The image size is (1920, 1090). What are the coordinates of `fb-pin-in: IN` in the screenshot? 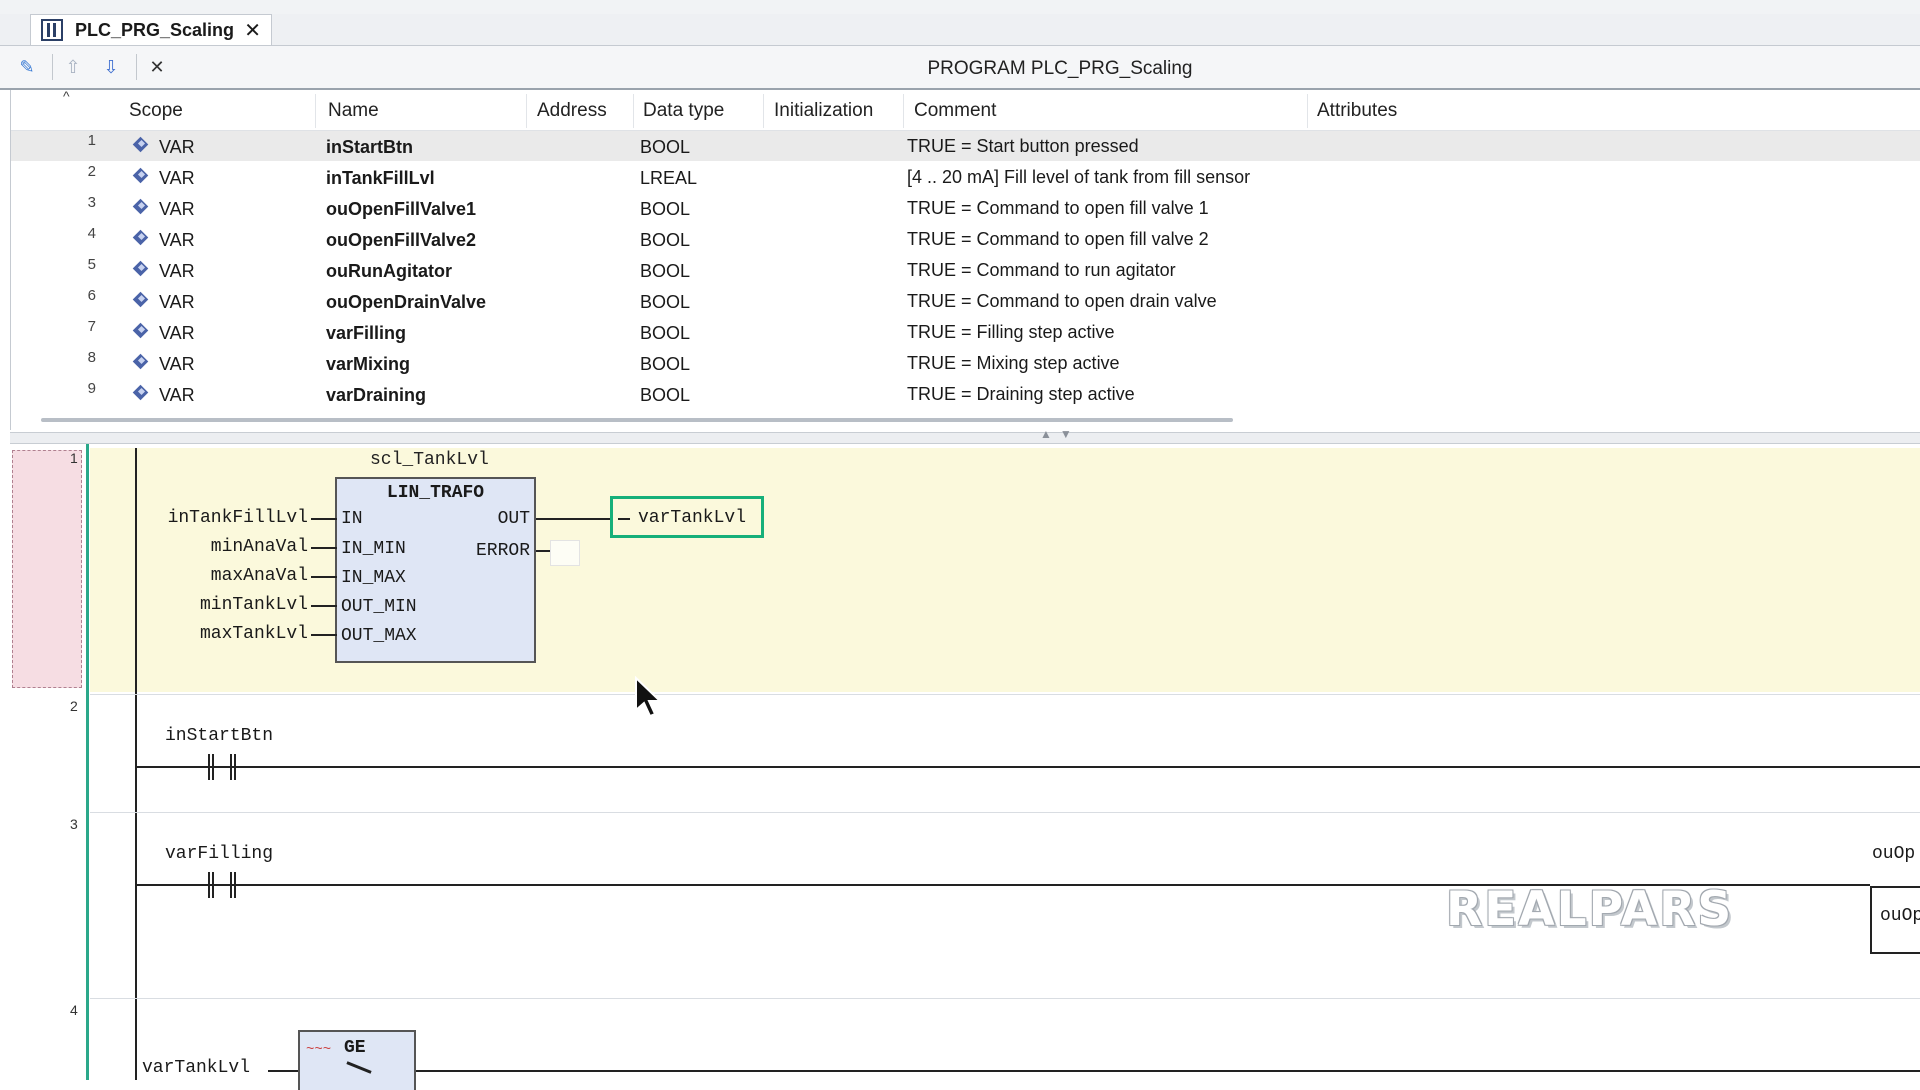 It's located at (352, 519).